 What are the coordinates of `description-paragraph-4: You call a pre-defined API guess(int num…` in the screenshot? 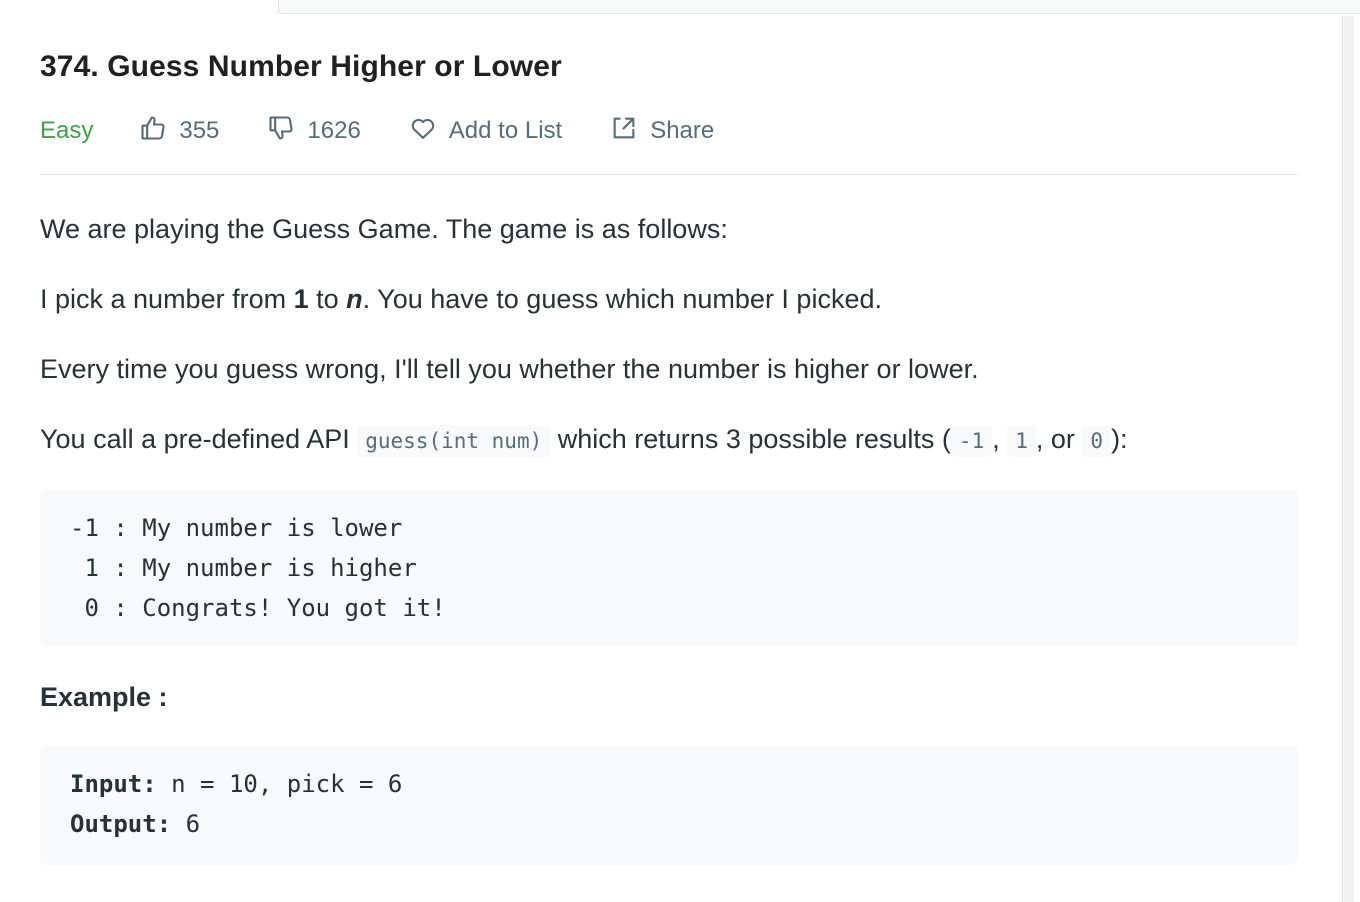 It's located at (669, 440).